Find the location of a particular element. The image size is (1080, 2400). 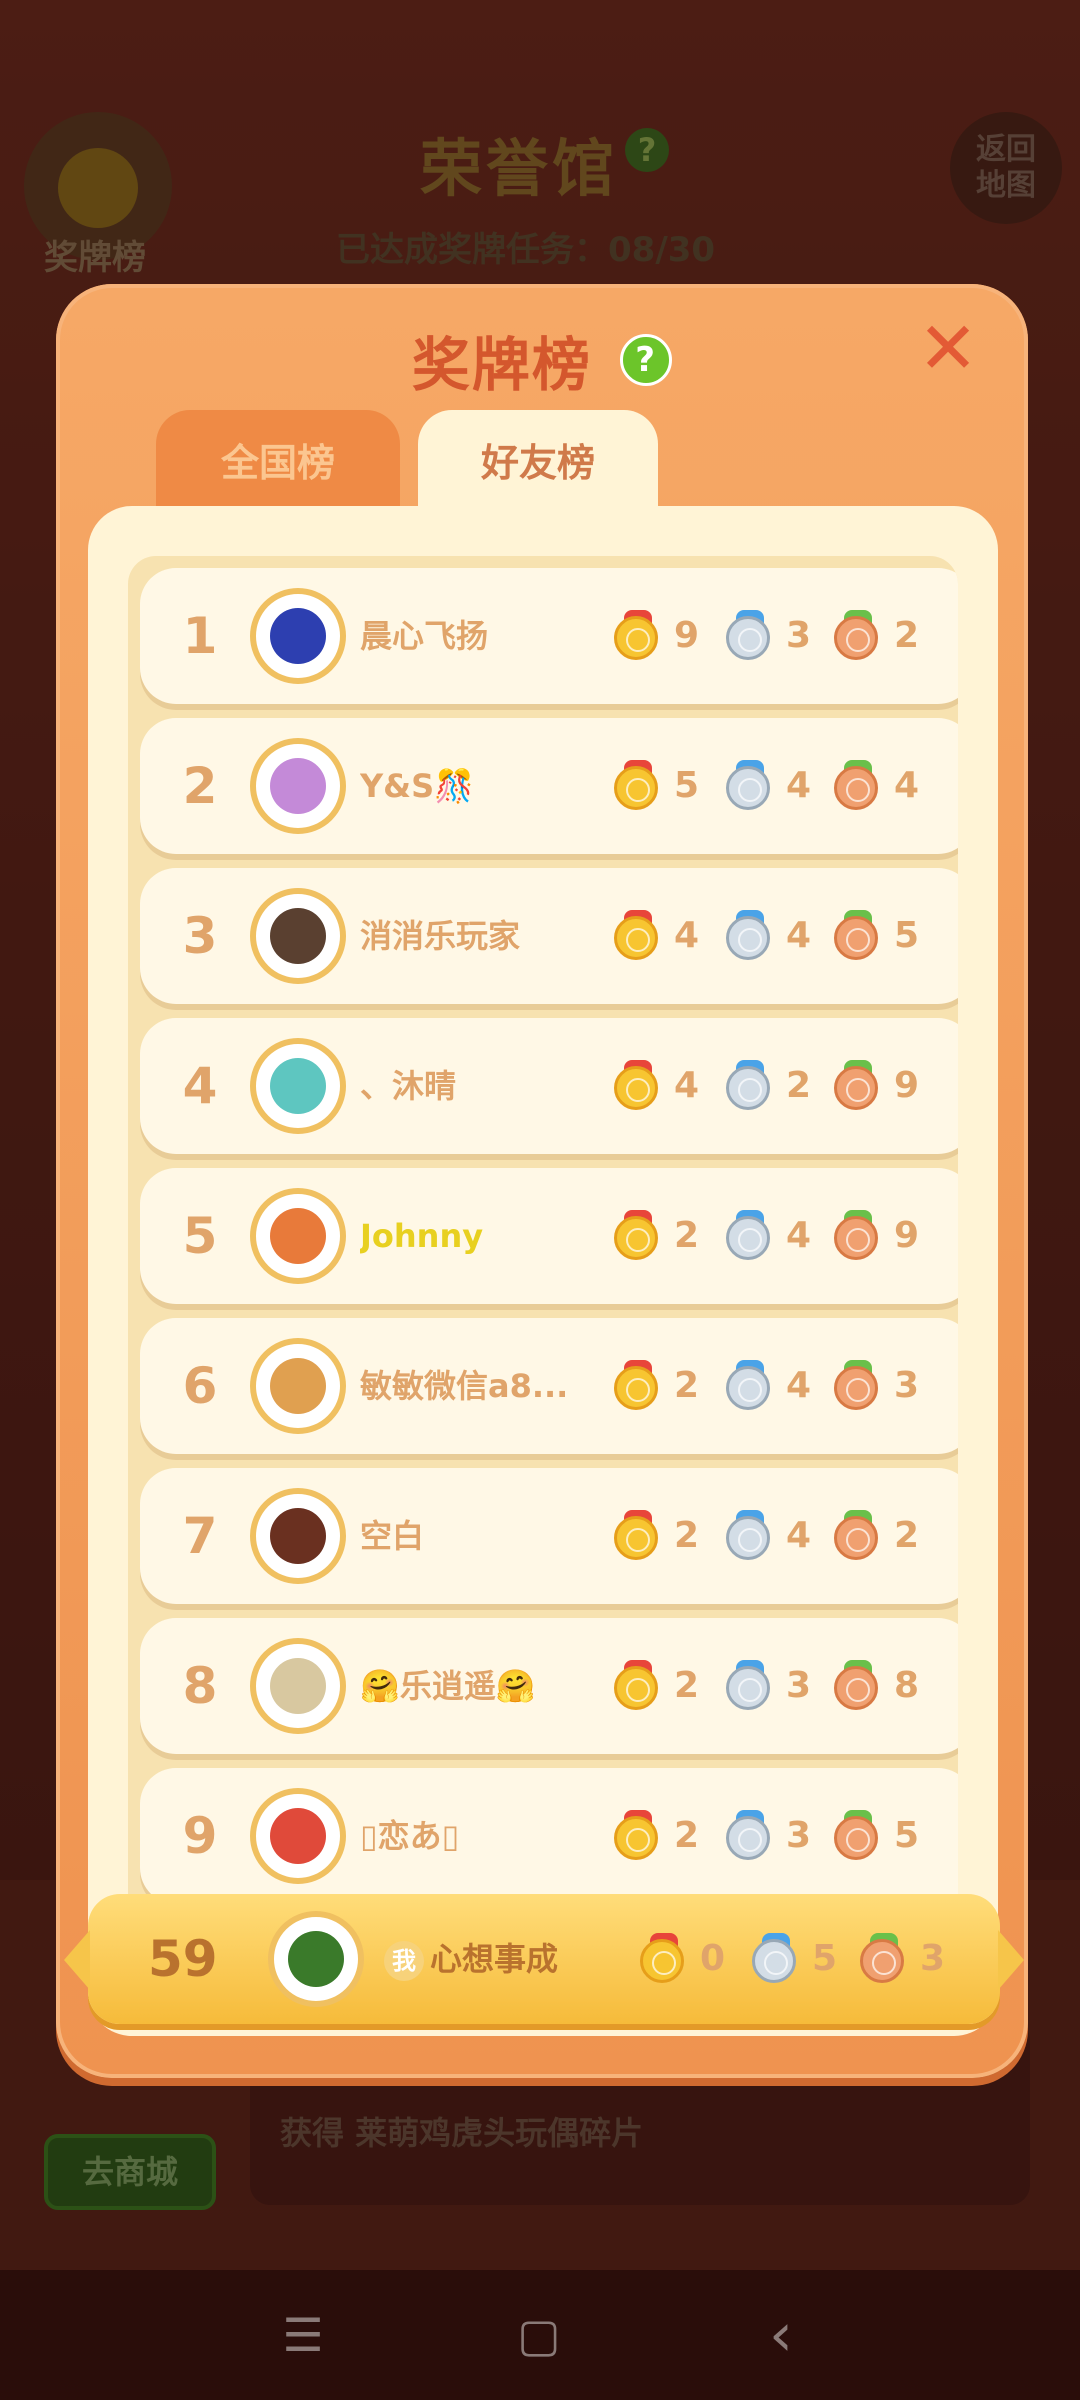

rank-number: 2 is located at coordinates (200, 786).